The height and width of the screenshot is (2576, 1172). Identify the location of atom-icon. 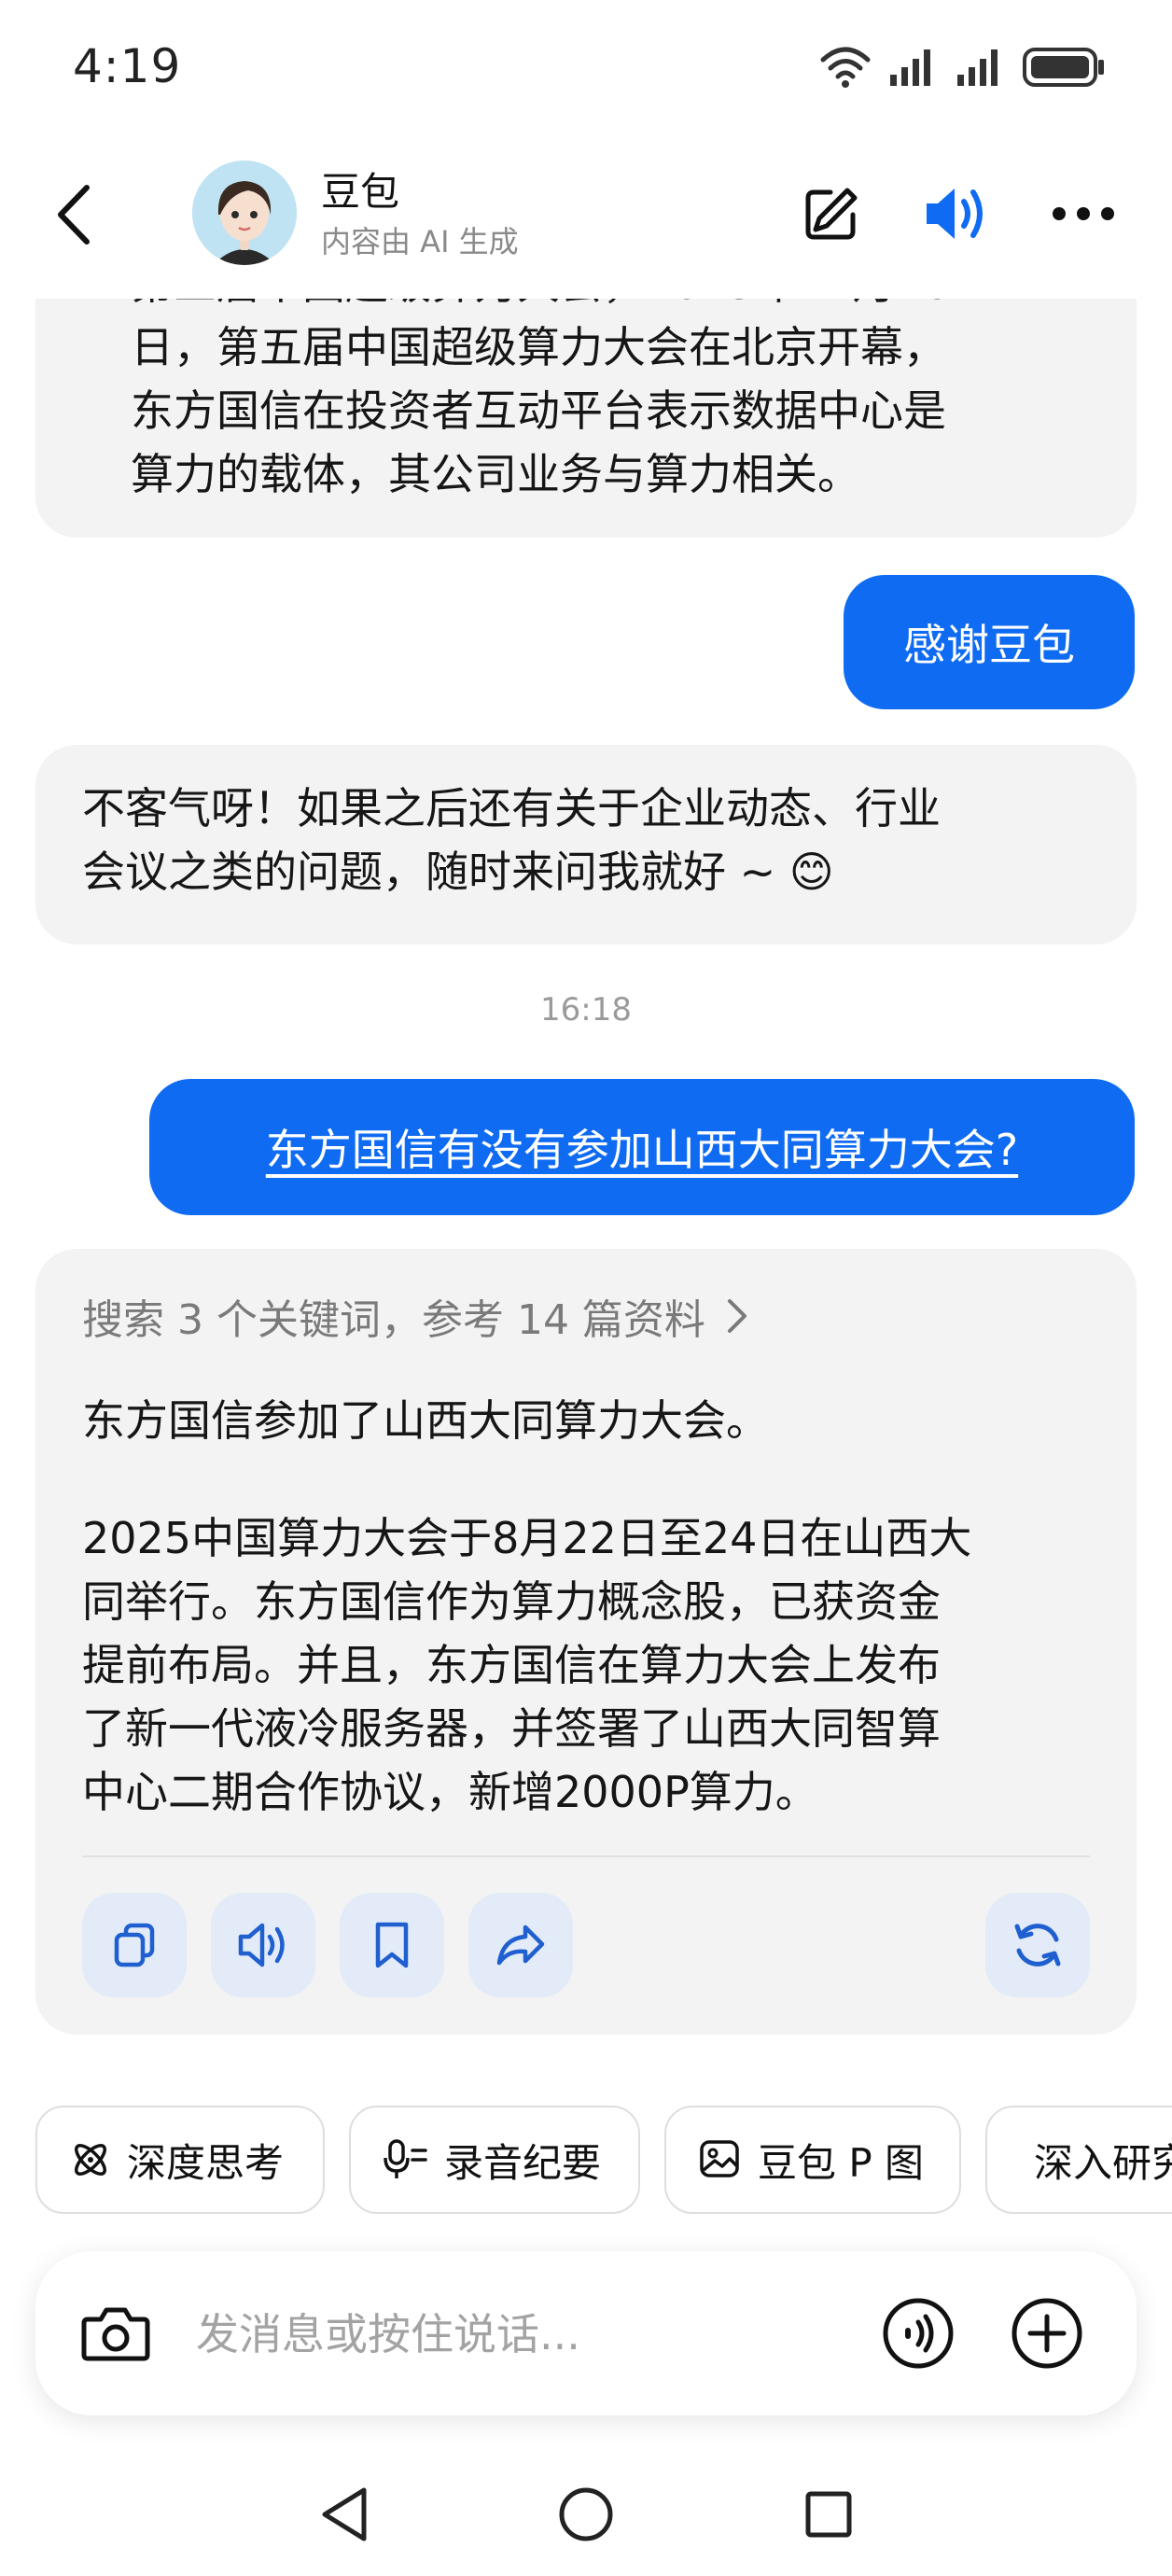
(90, 2160).